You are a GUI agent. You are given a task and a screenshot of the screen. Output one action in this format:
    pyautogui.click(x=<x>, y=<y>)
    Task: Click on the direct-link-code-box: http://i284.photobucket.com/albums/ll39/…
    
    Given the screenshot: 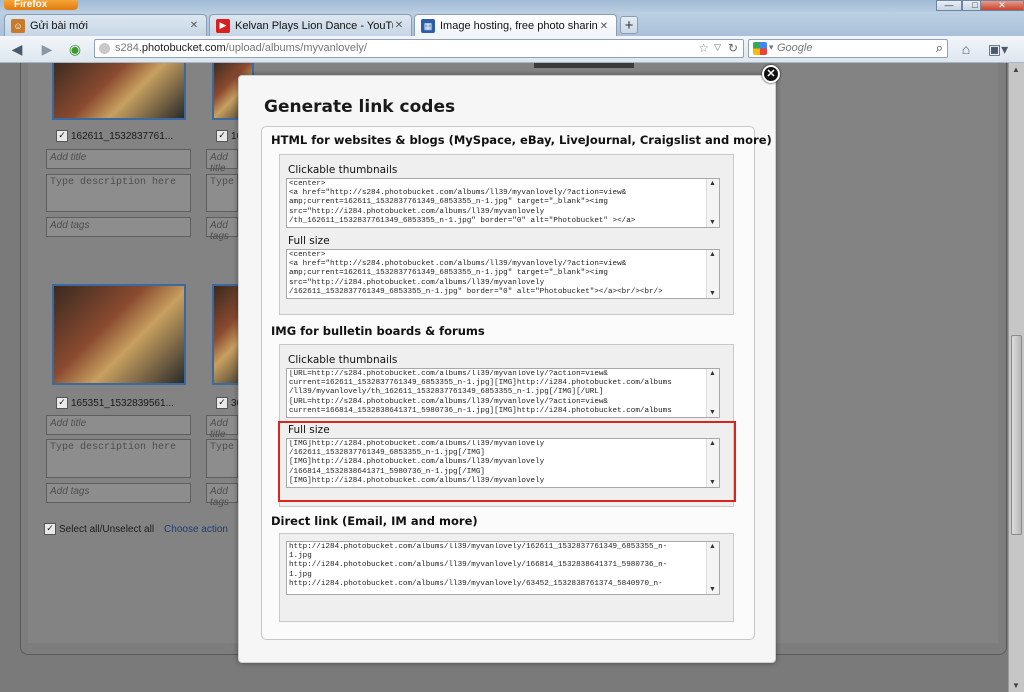 What is the action you would take?
    pyautogui.click(x=503, y=568)
    